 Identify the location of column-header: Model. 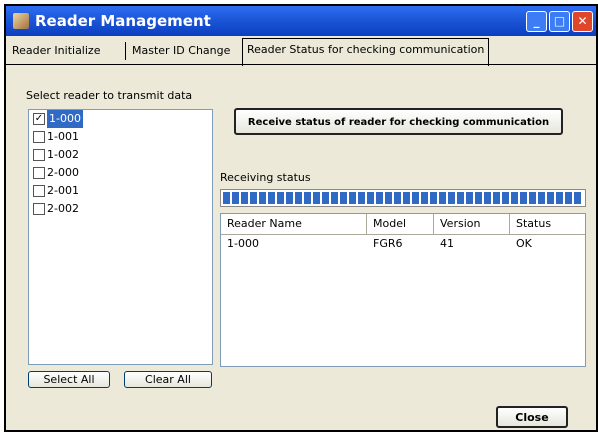
(400, 224).